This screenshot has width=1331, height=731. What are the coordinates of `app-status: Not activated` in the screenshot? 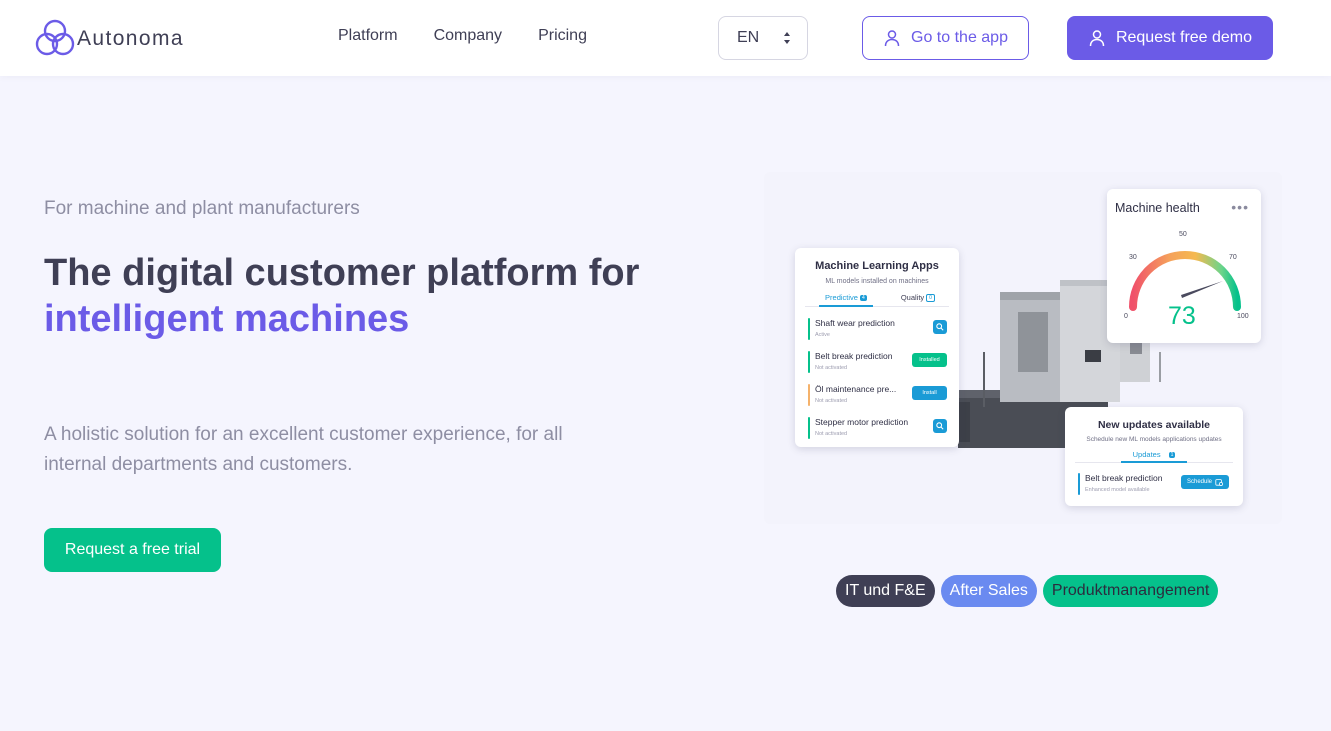 It's located at (831, 434).